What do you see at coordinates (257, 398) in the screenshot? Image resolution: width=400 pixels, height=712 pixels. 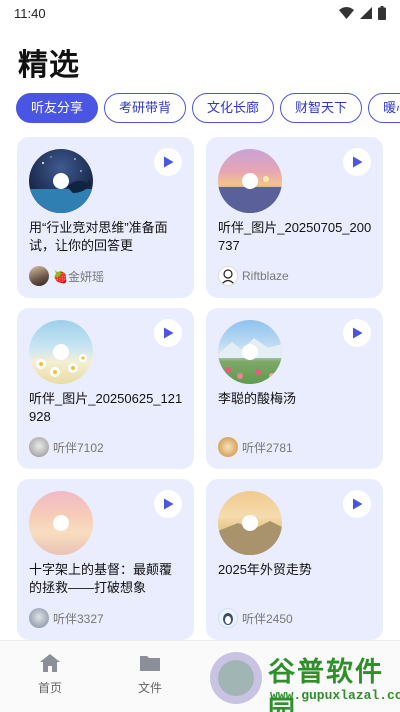 I see `card-title: 李聪的酸梅汤` at bounding box center [257, 398].